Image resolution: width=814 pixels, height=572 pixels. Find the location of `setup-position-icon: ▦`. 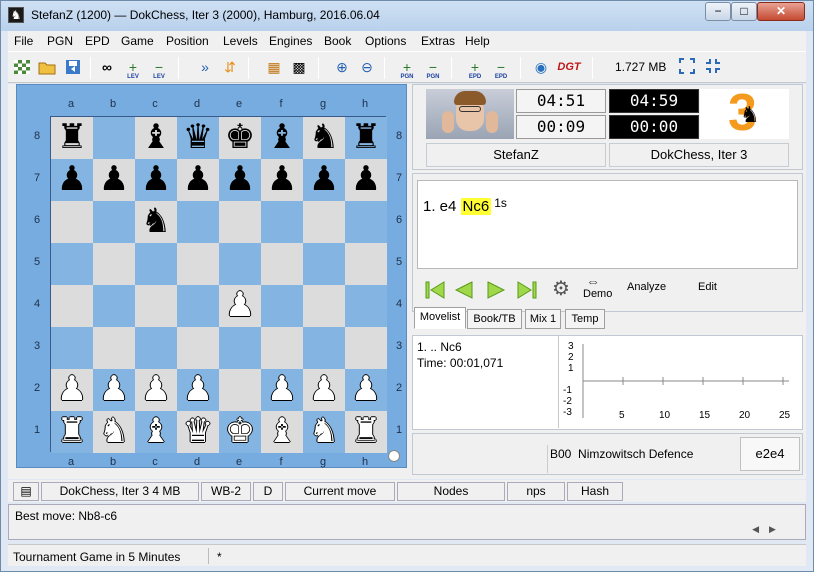

setup-position-icon: ▦ is located at coordinates (274, 68).